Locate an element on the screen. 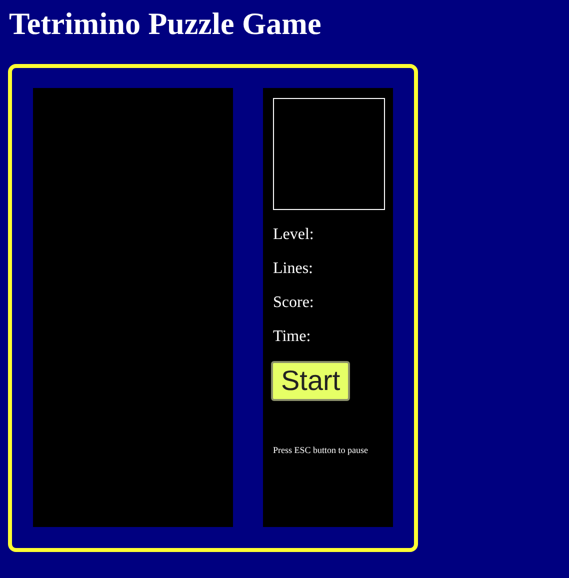 This screenshot has width=569, height=578. pause-hint: Press ESC button to pause is located at coordinates (320, 450).